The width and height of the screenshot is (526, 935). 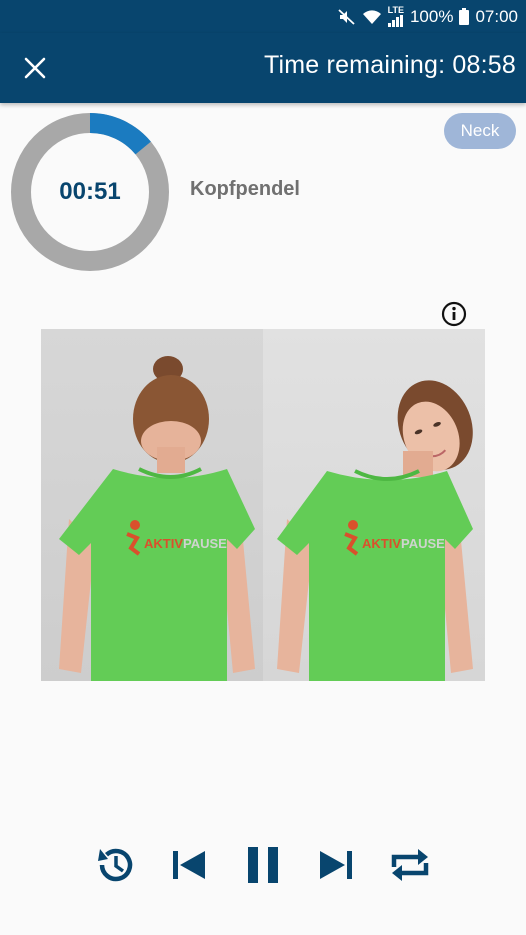 I want to click on next-icon, so click(x=336, y=865).